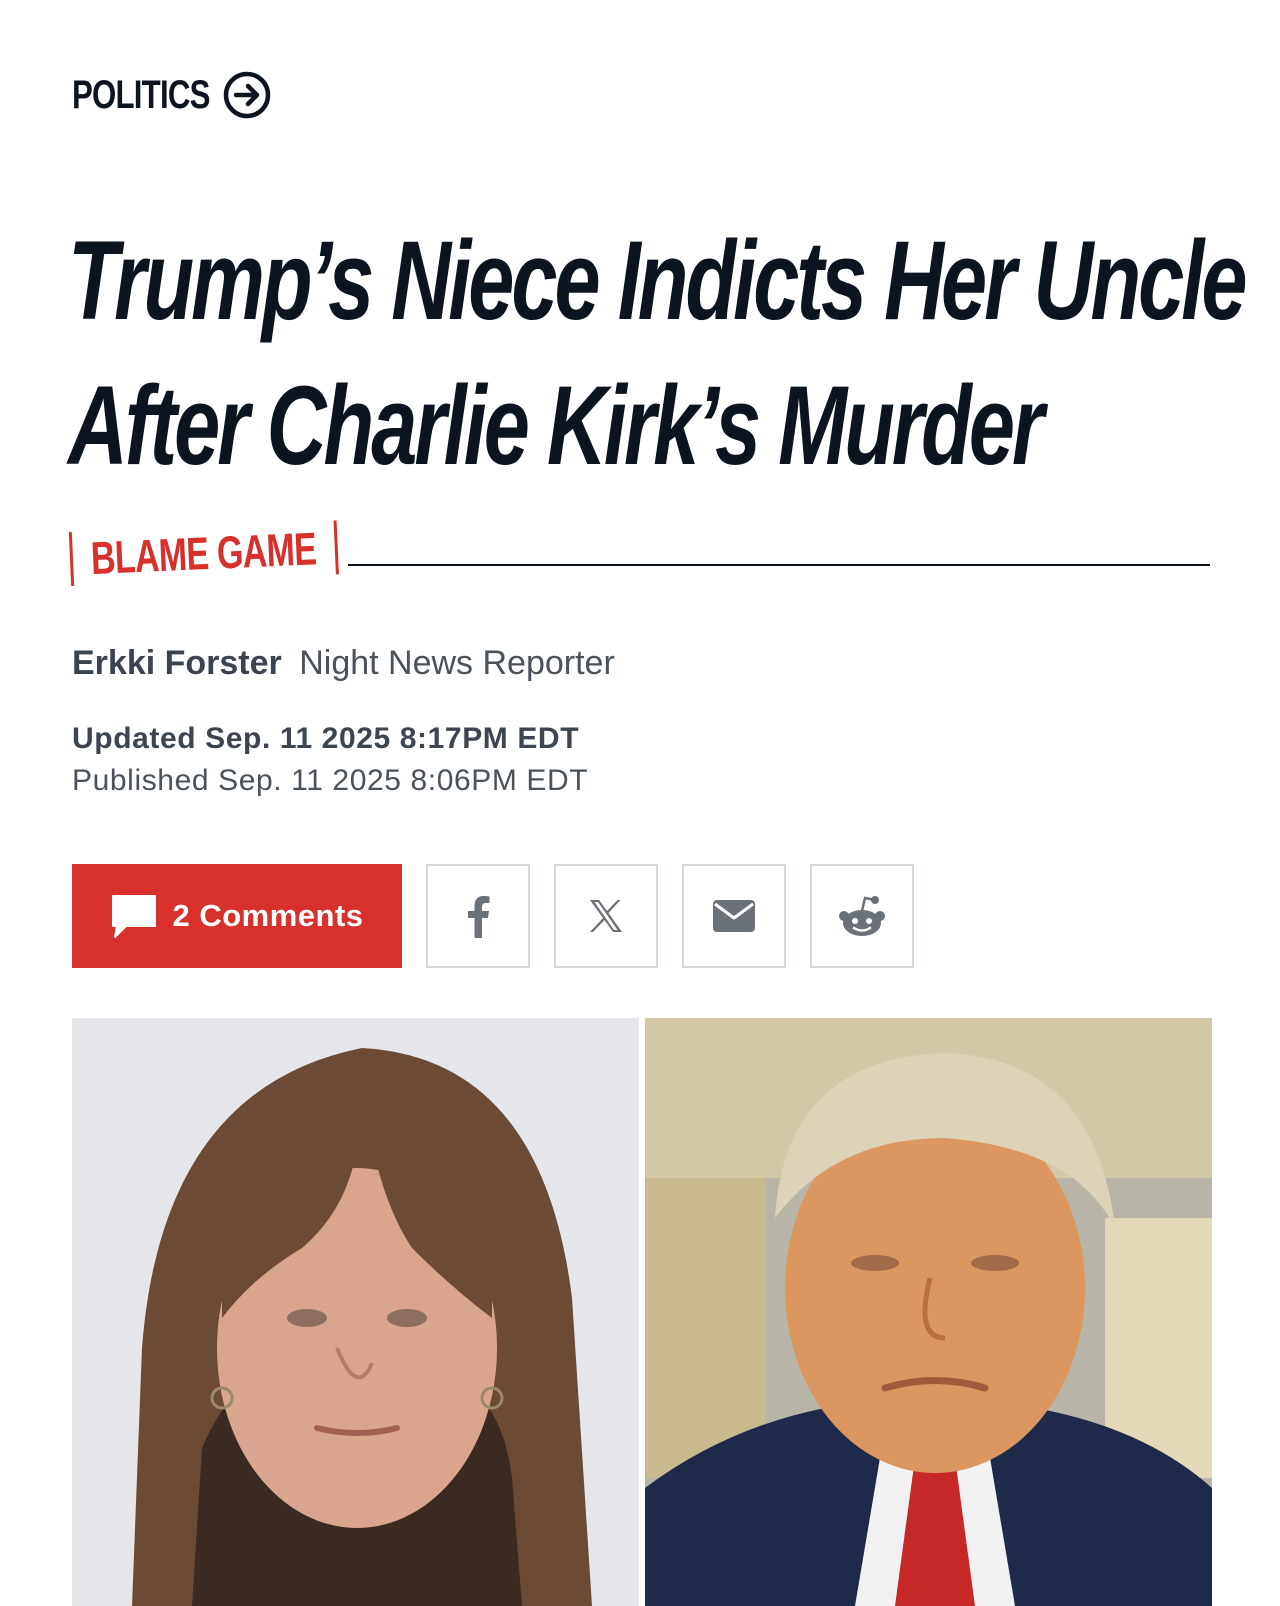 The width and height of the screenshot is (1280, 1606). Describe the element at coordinates (330, 780) in the screenshot. I see `published-timestamp: Published Sep. 11 2025 8:06PM EDT` at that location.